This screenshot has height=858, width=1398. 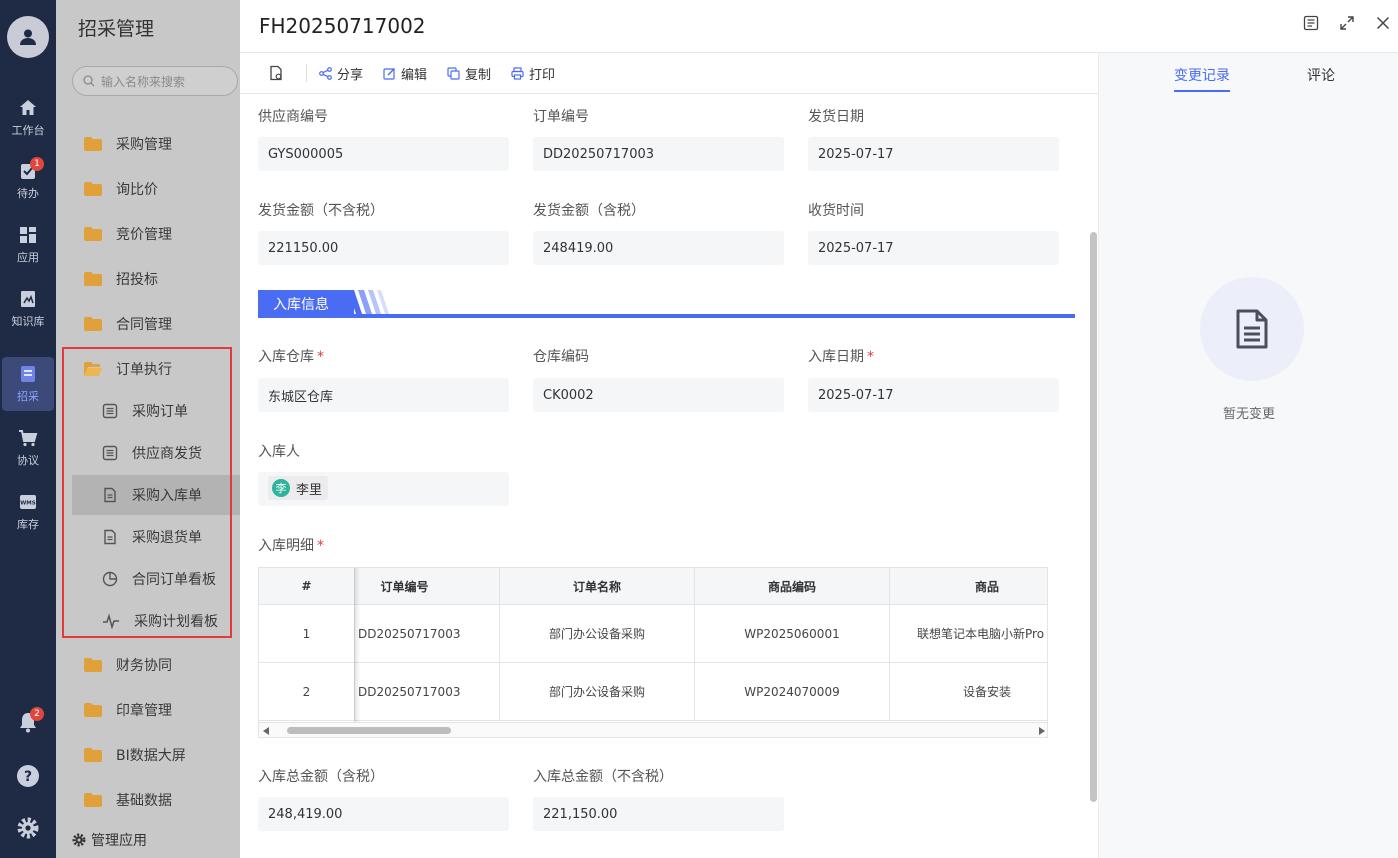 I want to click on column-header-order-code: 订单编号, so click(x=427, y=586).